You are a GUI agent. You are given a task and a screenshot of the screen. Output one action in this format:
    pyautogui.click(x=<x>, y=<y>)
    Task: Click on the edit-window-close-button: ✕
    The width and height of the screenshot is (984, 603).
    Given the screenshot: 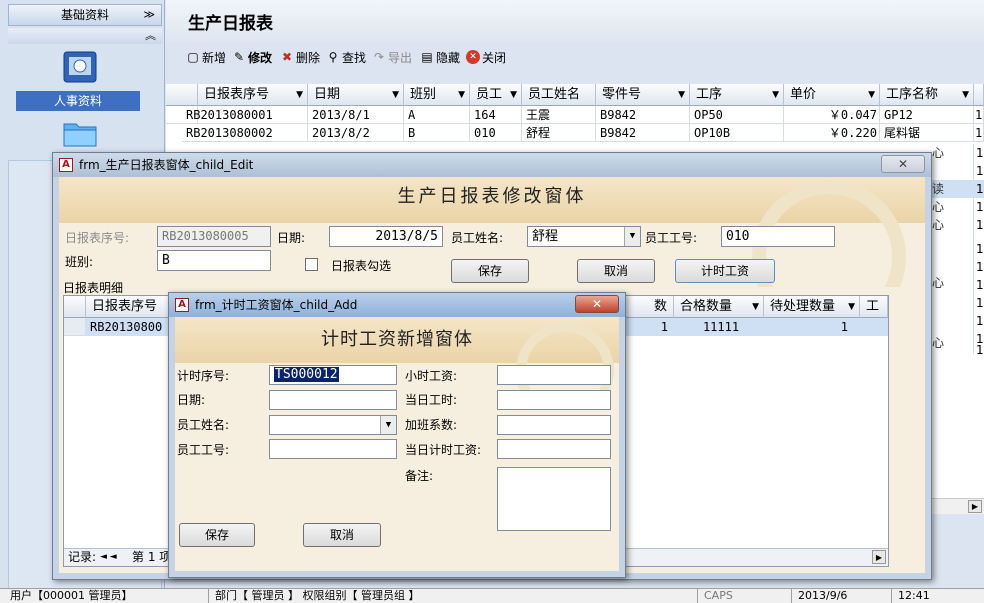 What is the action you would take?
    pyautogui.click(x=903, y=164)
    